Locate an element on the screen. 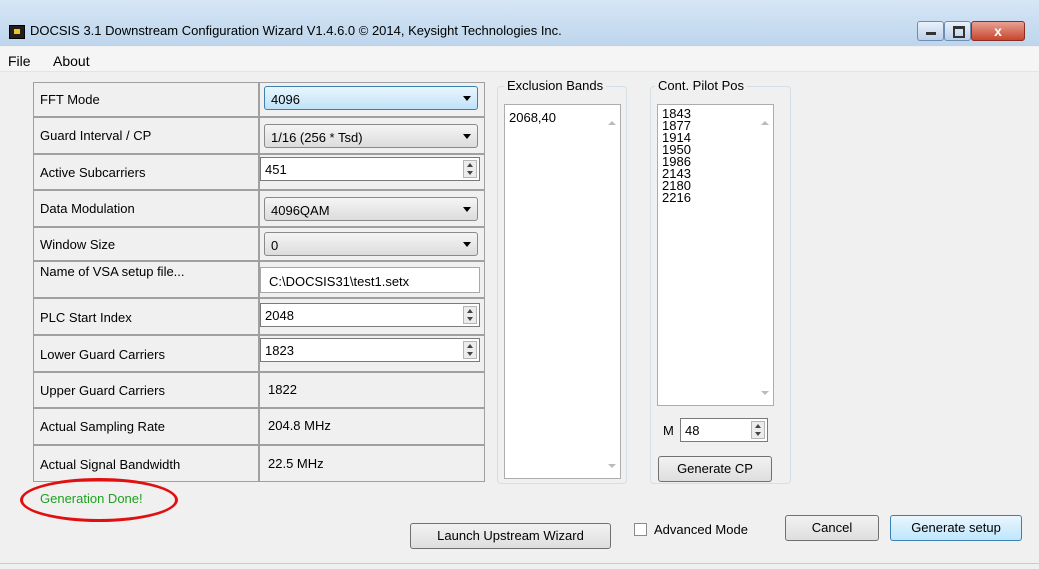 The height and width of the screenshot is (569, 1039). plc-start-label-cell: PLC Start Index is located at coordinates (146, 316).